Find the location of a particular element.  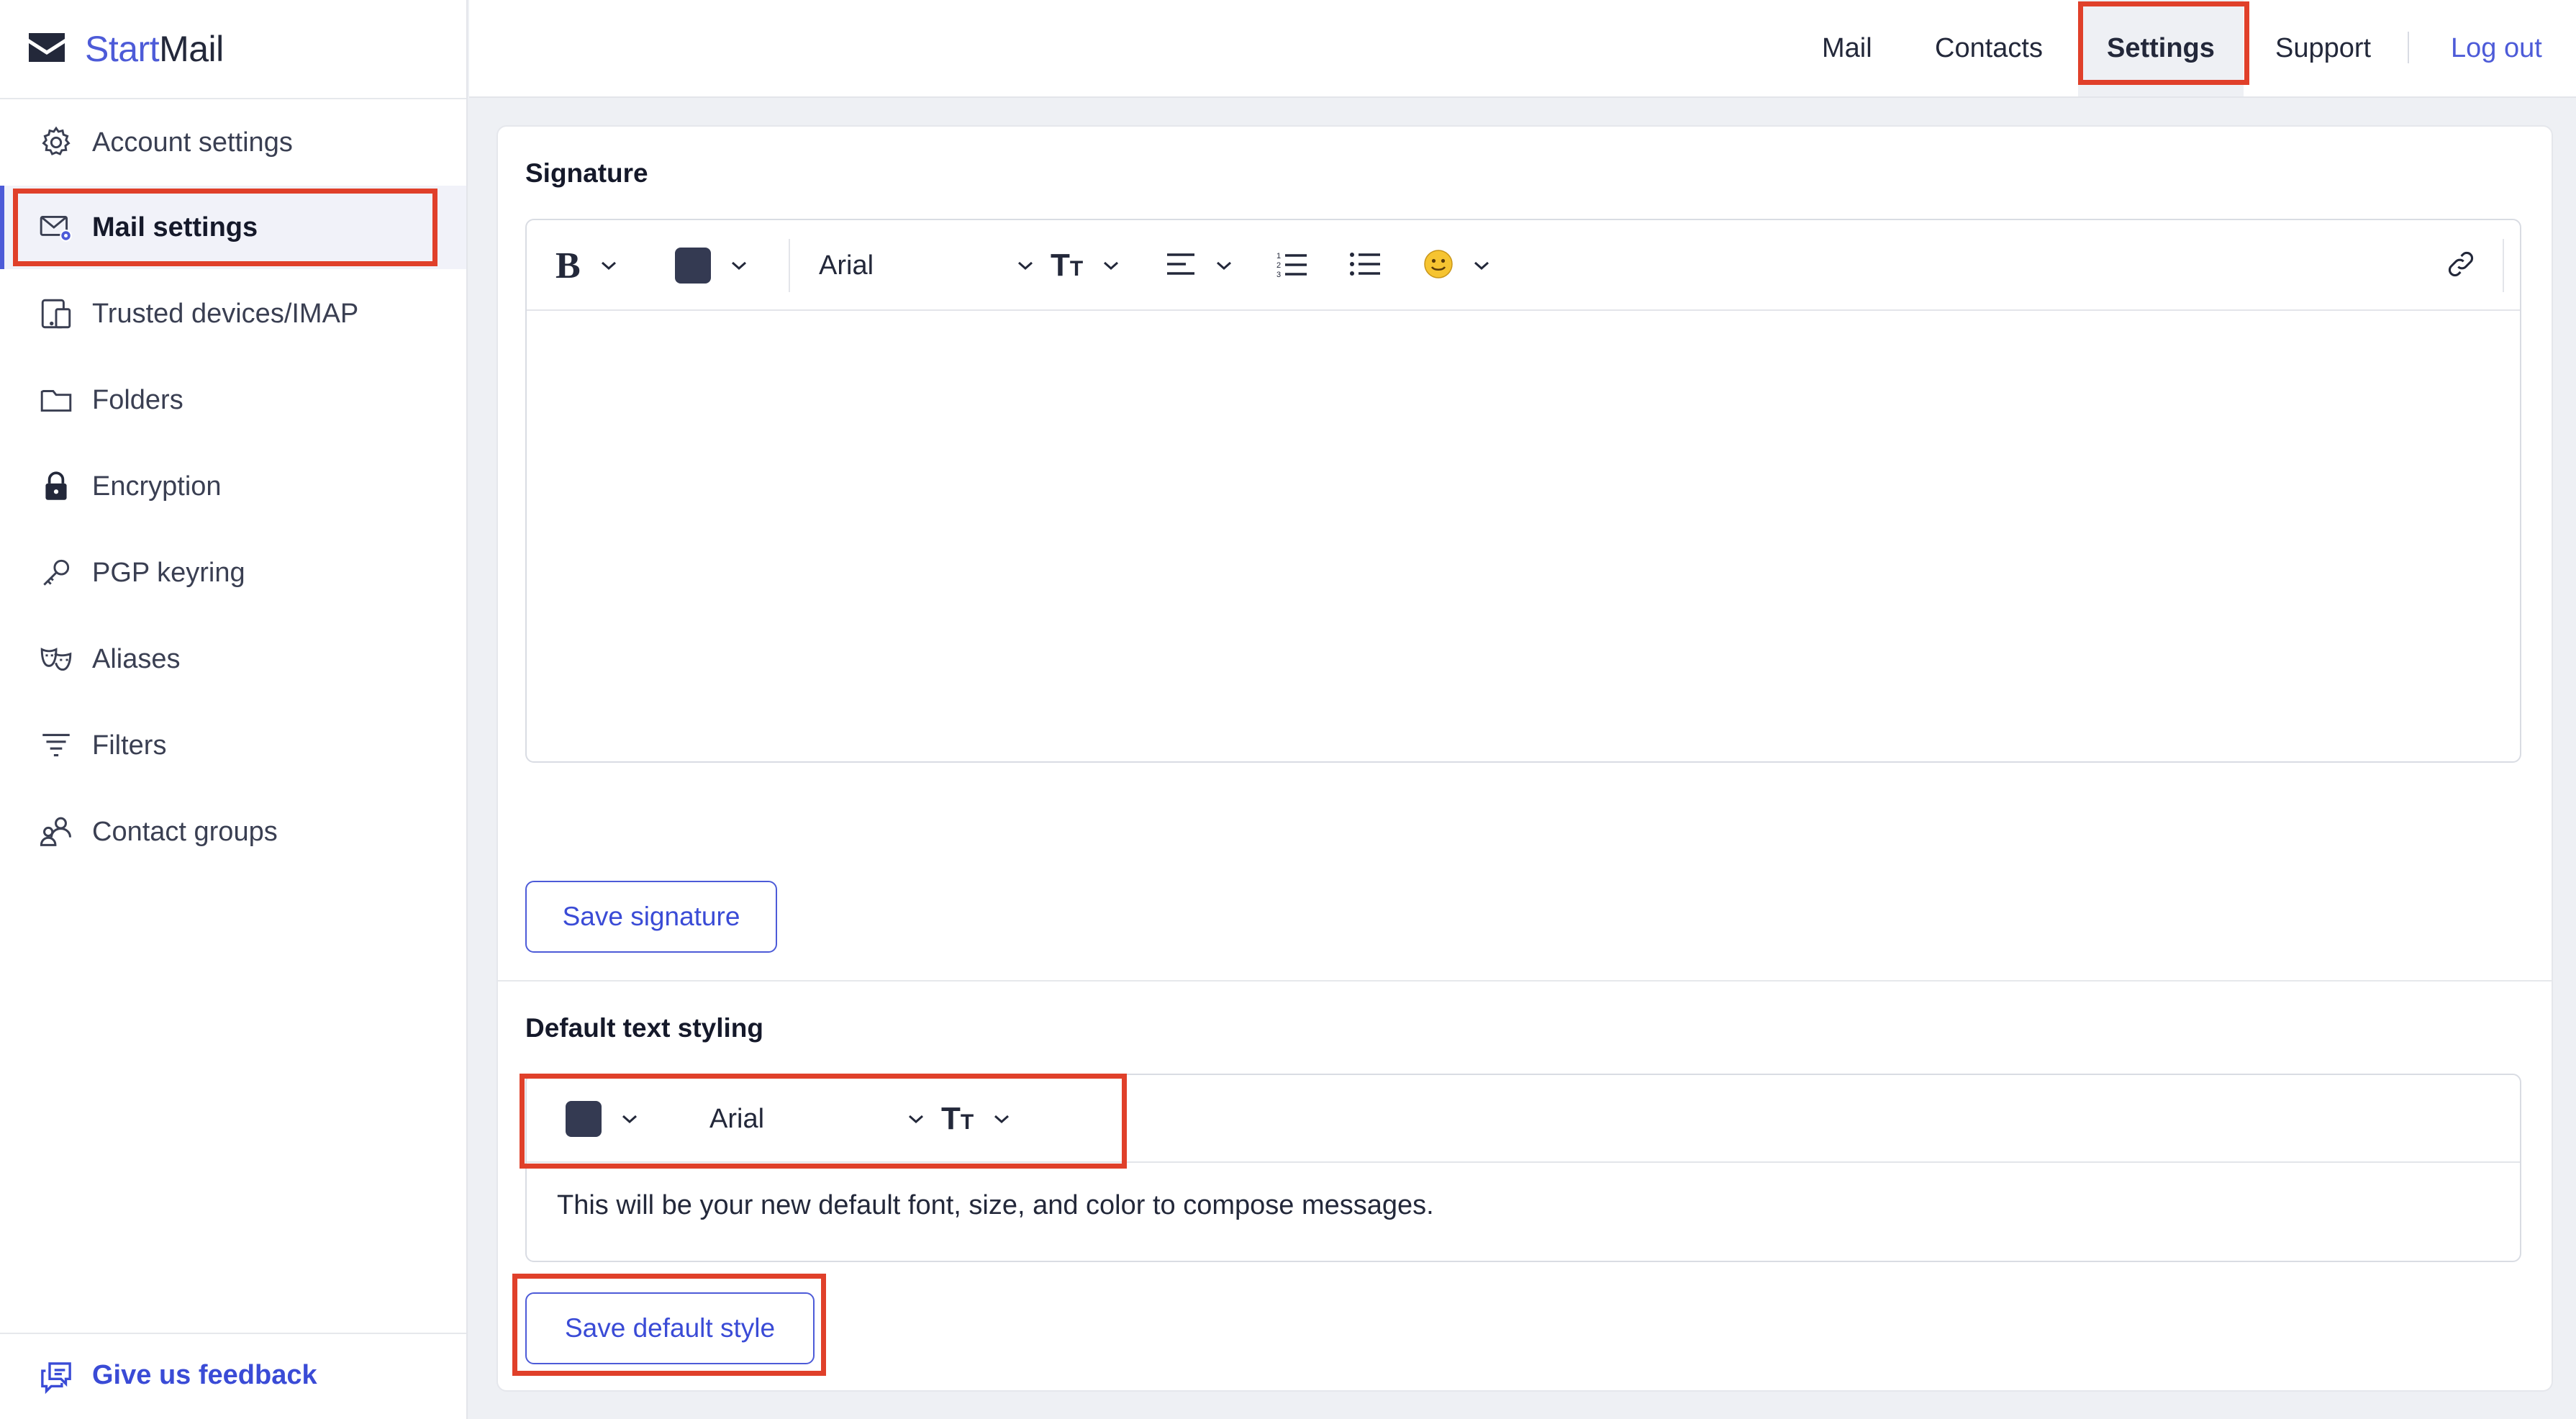

sidebar-item-folders: Folders is located at coordinates (233, 400).